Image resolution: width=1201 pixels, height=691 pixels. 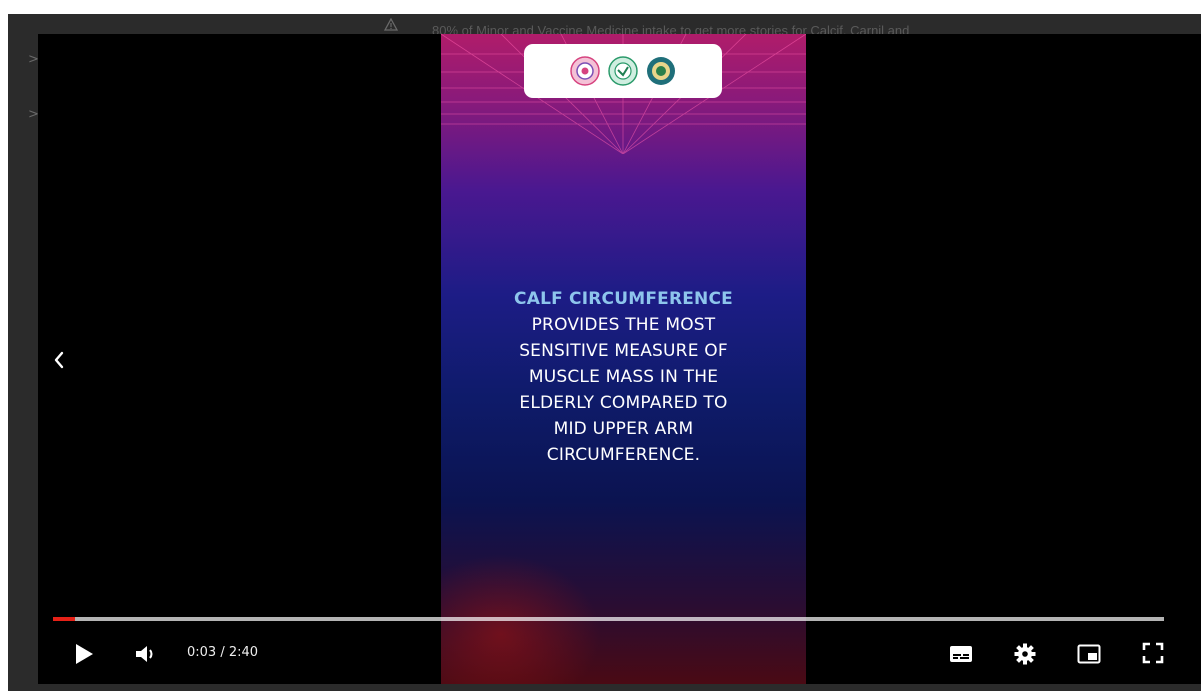 What do you see at coordinates (623, 429) in the screenshot?
I see `video-caption-line: MID UPPER ARM` at bounding box center [623, 429].